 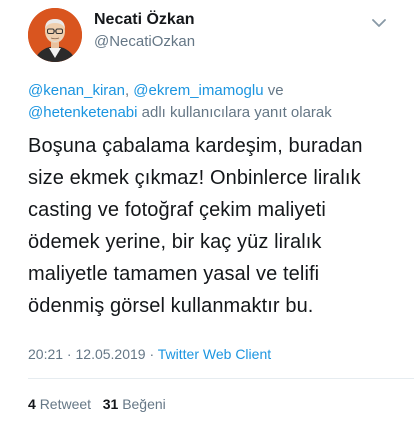 I want to click on divider, so click(x=221, y=378).